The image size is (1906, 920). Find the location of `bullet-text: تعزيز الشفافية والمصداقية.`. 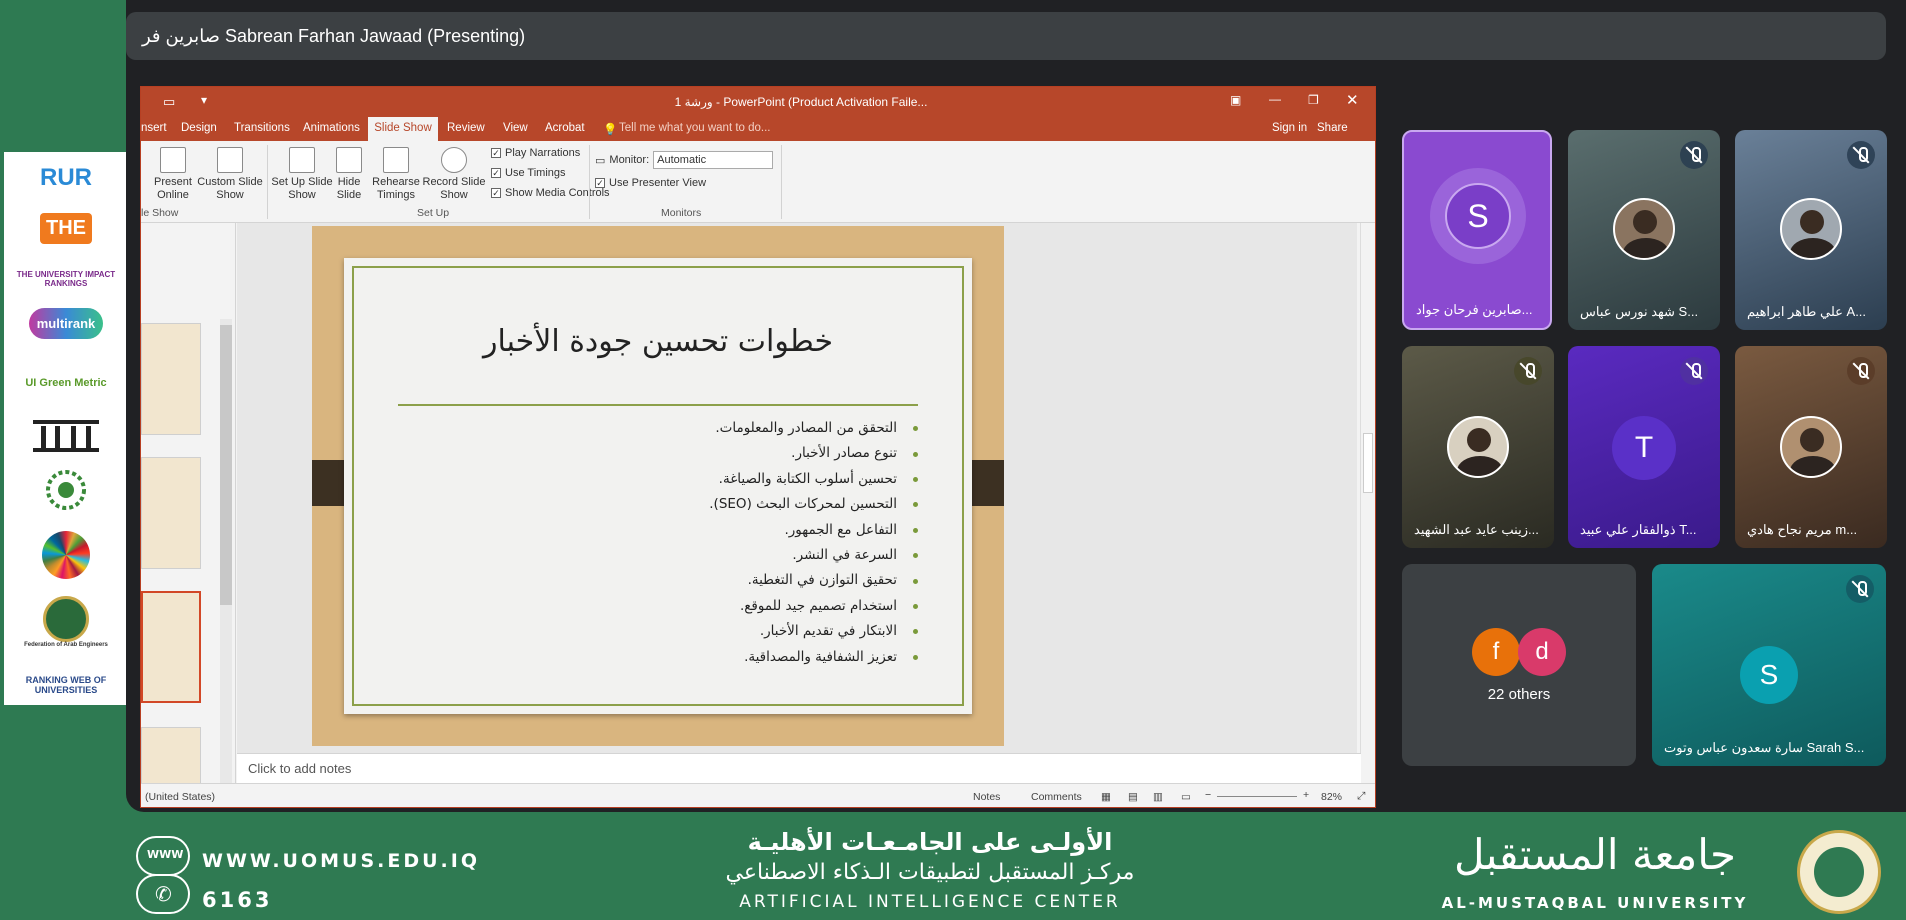

bullet-text: تعزيز الشفافية والمصداقية. is located at coordinates (820, 656).